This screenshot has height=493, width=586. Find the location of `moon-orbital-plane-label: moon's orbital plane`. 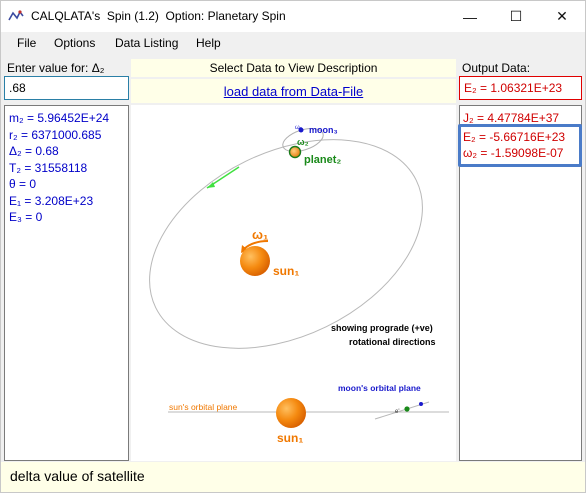

moon-orbital-plane-label: moon's orbital plane is located at coordinates (379, 388).